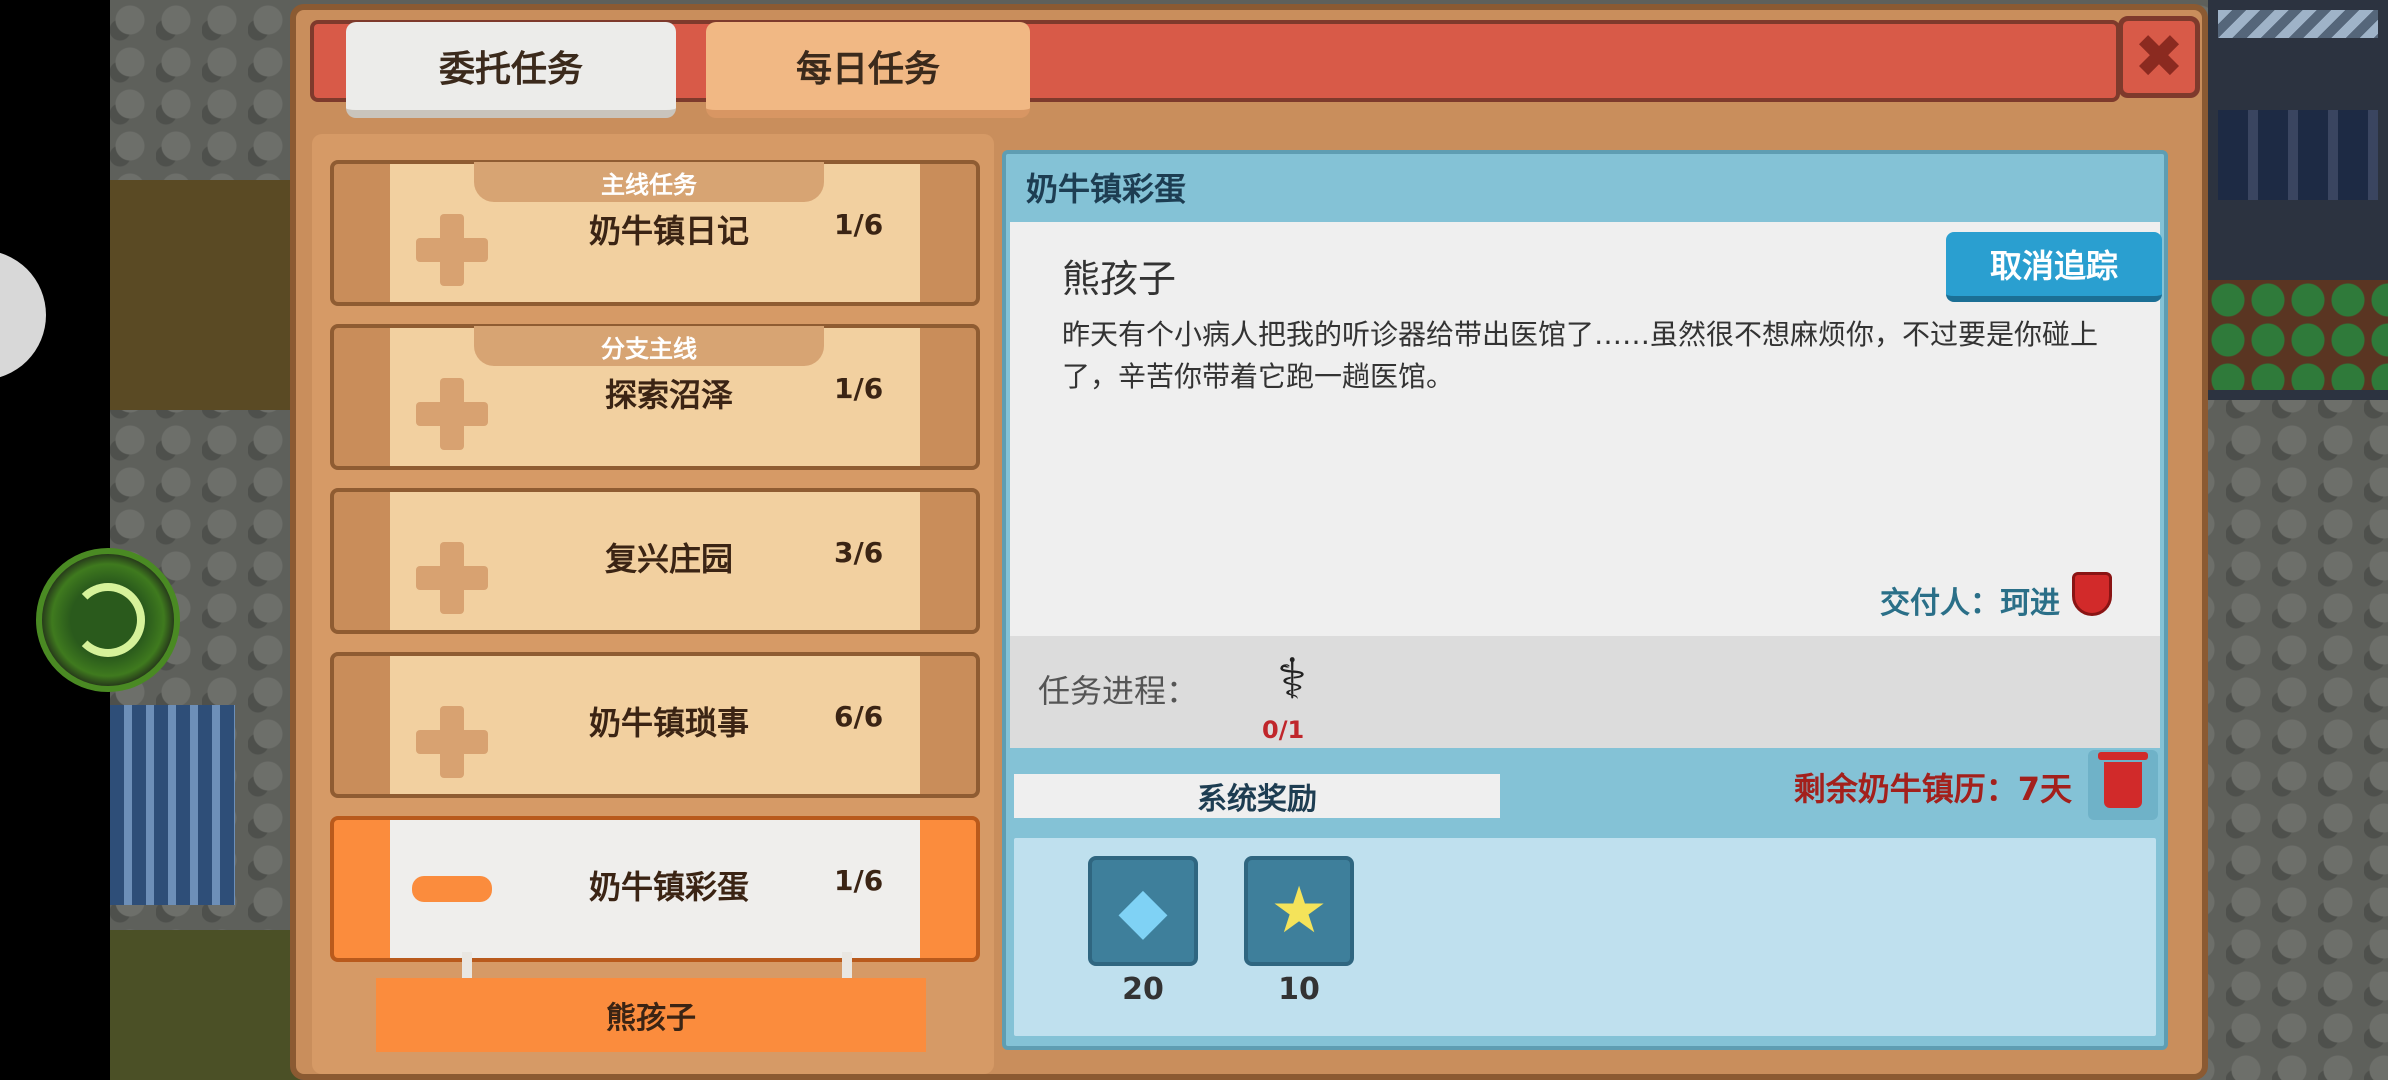 The width and height of the screenshot is (2388, 1080). Describe the element at coordinates (2054, 267) in the screenshot. I see `untrack-button: 取消追踪` at that location.